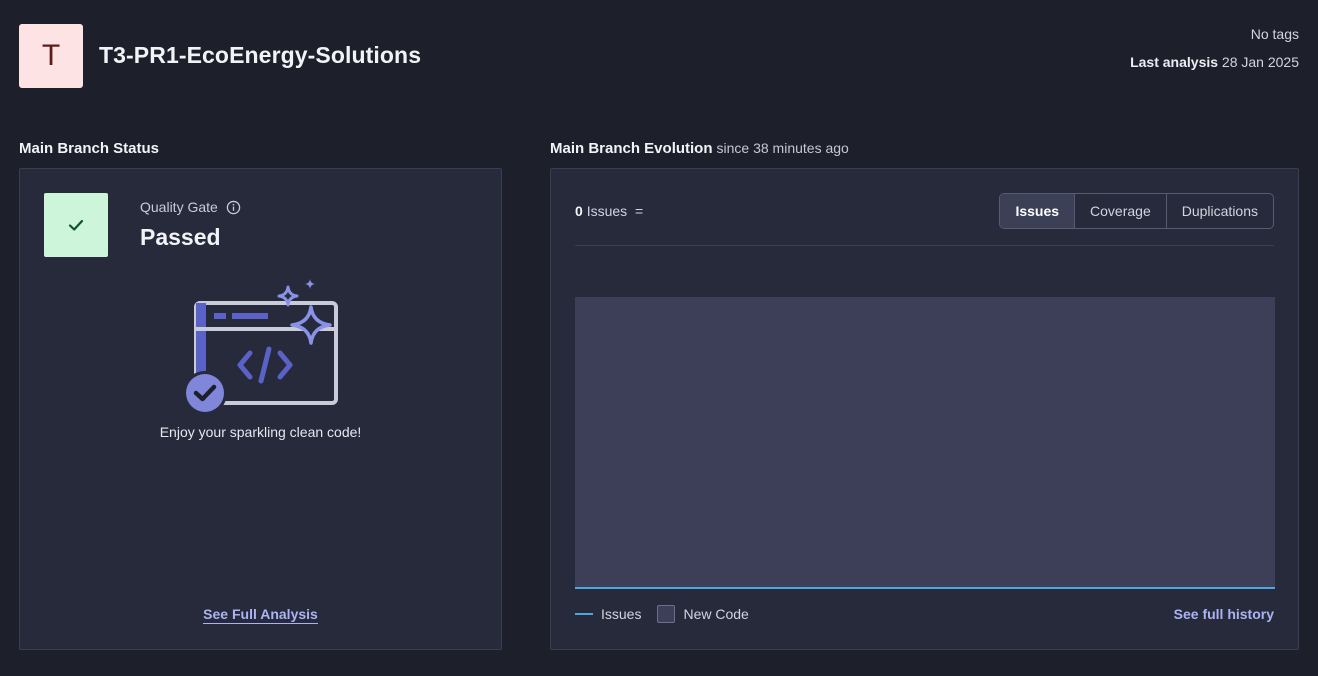  I want to click on issues-label: Issues, so click(607, 211).